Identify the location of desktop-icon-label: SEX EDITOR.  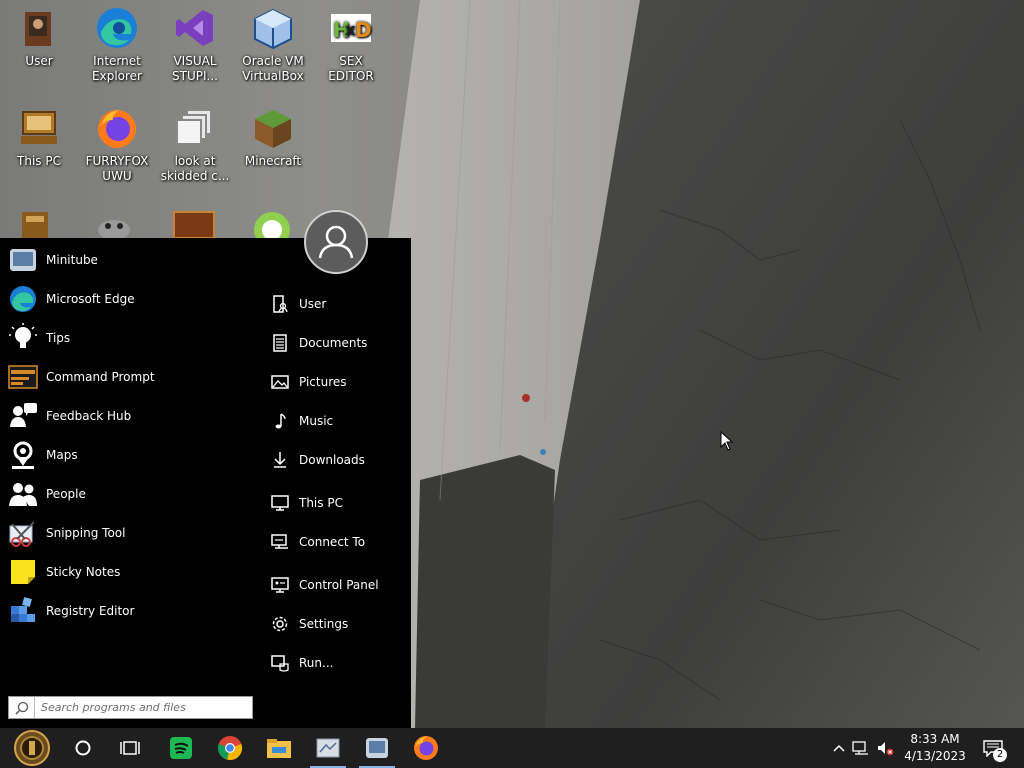
(351, 68).